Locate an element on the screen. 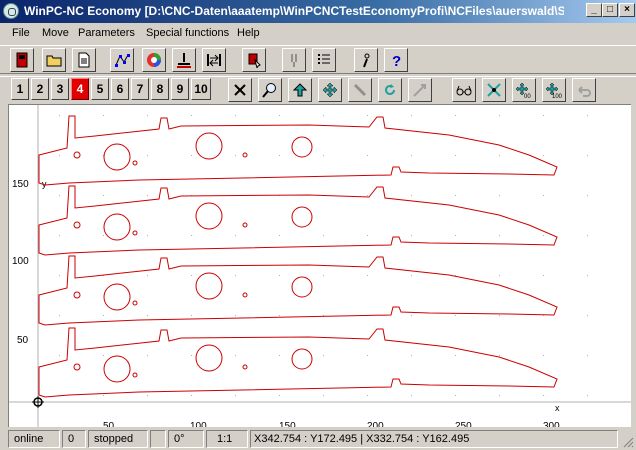  path-nodes-icon is located at coordinates (122, 60).